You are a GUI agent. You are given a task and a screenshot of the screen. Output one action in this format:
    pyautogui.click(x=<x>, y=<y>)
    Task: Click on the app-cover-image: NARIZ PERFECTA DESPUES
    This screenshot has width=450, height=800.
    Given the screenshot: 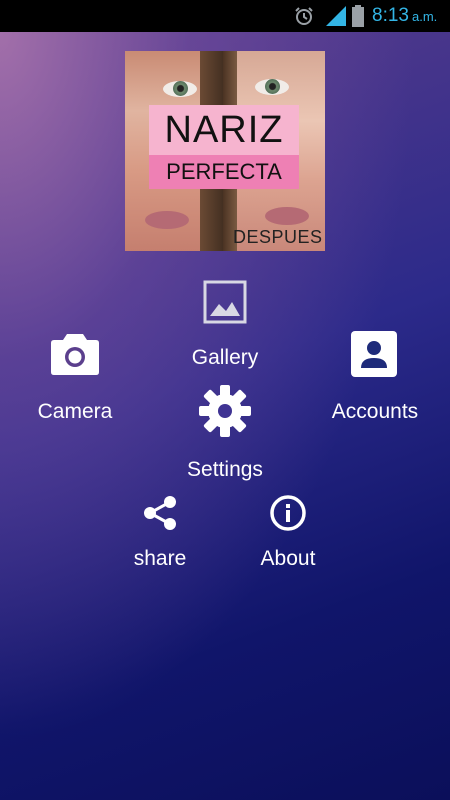 What is the action you would take?
    pyautogui.click(x=225, y=151)
    